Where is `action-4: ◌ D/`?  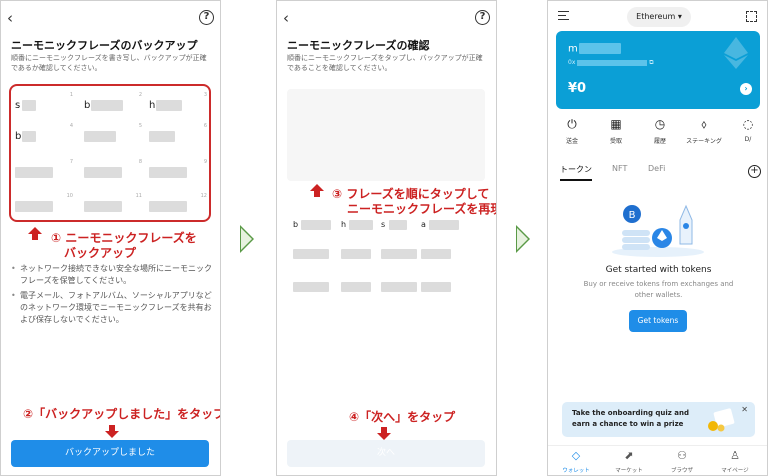 action-4: ◌ D/ is located at coordinates (747, 131).